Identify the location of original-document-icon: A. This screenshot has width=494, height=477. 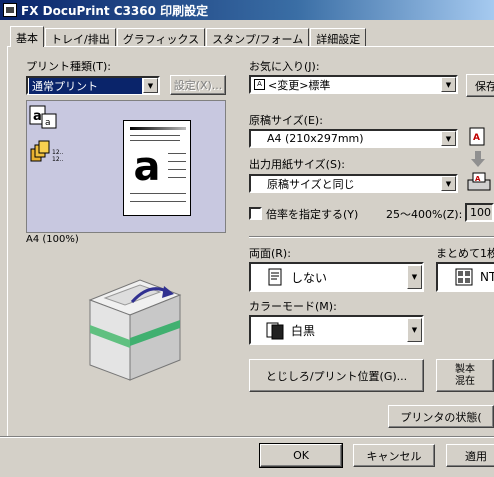
(477, 136).